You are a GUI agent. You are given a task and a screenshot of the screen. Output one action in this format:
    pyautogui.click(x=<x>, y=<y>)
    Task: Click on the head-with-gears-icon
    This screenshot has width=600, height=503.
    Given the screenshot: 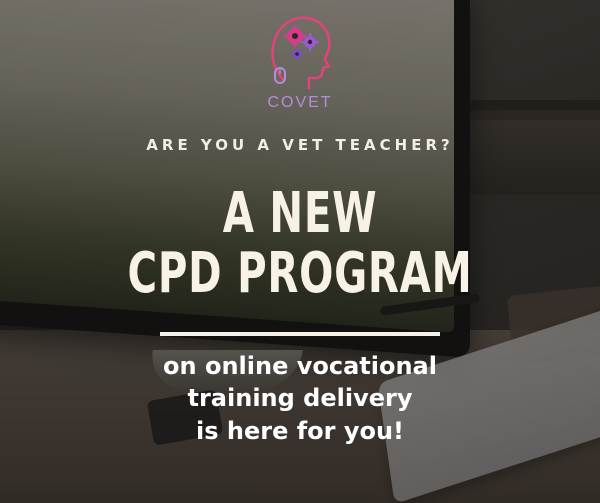 What is the action you would take?
    pyautogui.click(x=301, y=53)
    